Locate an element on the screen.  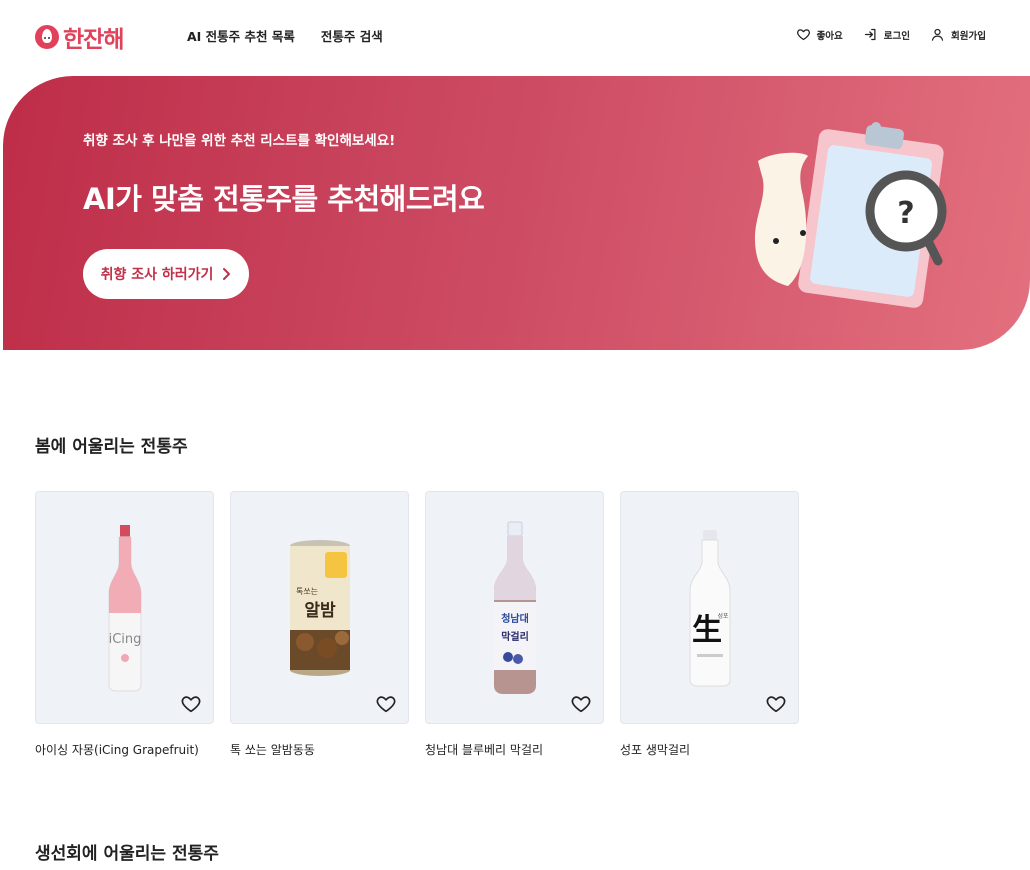
hero-subtitle: 취향 조사 후 나만을 위한 추천 리스트를 확인해보세요! is located at coordinates (239, 141).